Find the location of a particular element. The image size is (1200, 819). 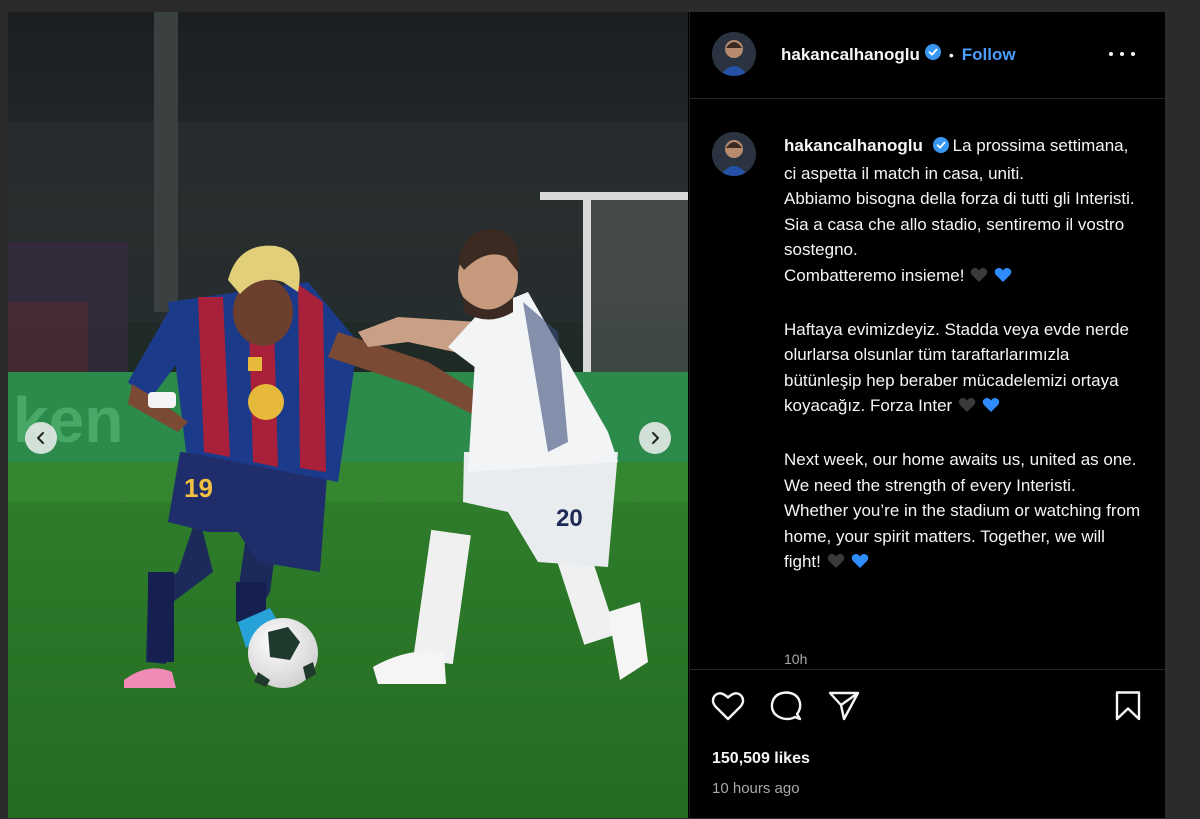

post-header: hakancalhanoglu • Follow is located at coordinates (927, 55).